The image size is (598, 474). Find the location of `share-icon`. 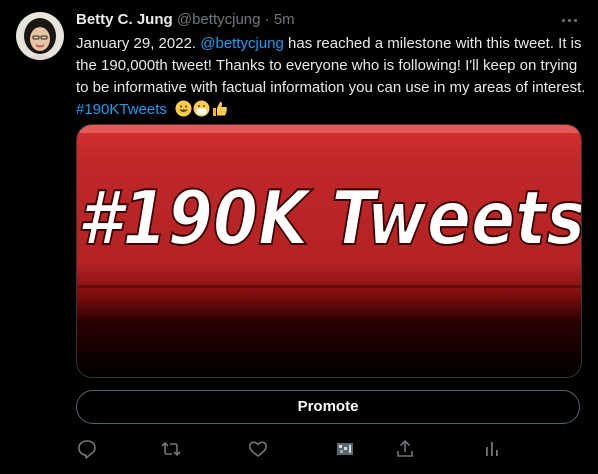

share-icon is located at coordinates (405, 449).